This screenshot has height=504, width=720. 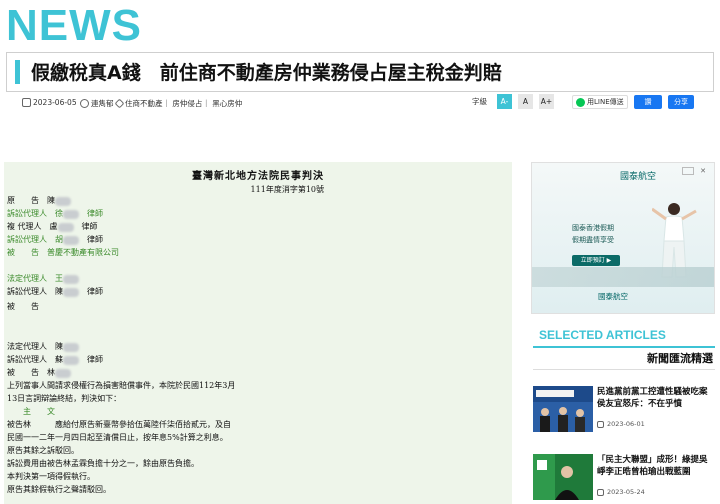 What do you see at coordinates (266, 73) in the screenshot?
I see `article-headline: 假繳稅真A錢 前住商不動產房仲業務侵占屋主稅金判賠` at bounding box center [266, 73].